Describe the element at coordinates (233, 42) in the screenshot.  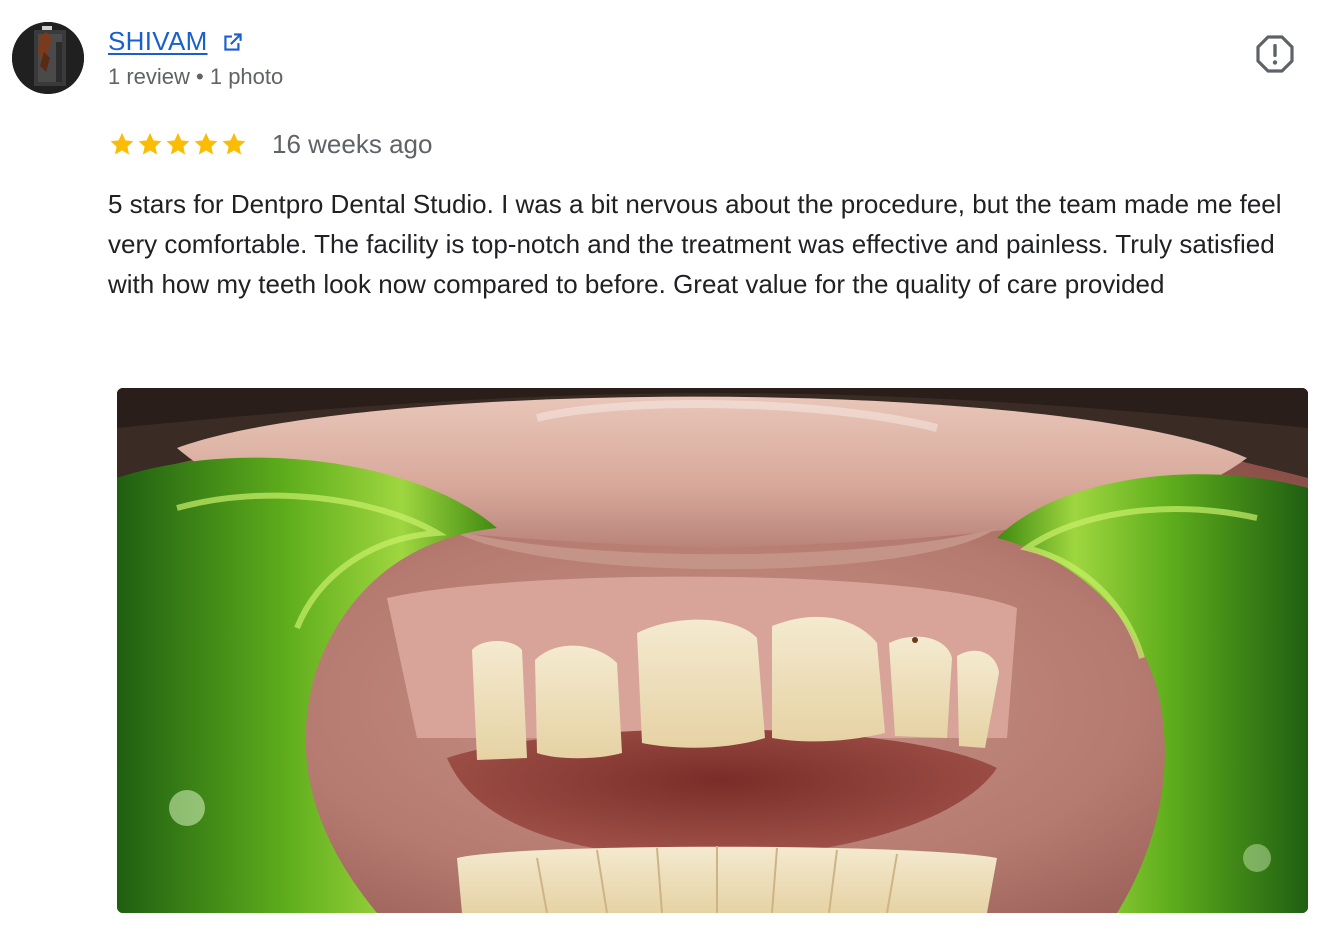
I see `open-in-new-icon` at that location.